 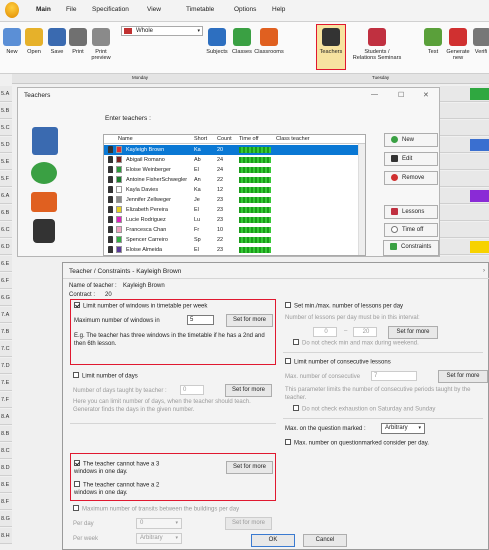 What do you see at coordinates (101, 44) in the screenshot?
I see `print-preview-button: Print preview` at bounding box center [101, 44].